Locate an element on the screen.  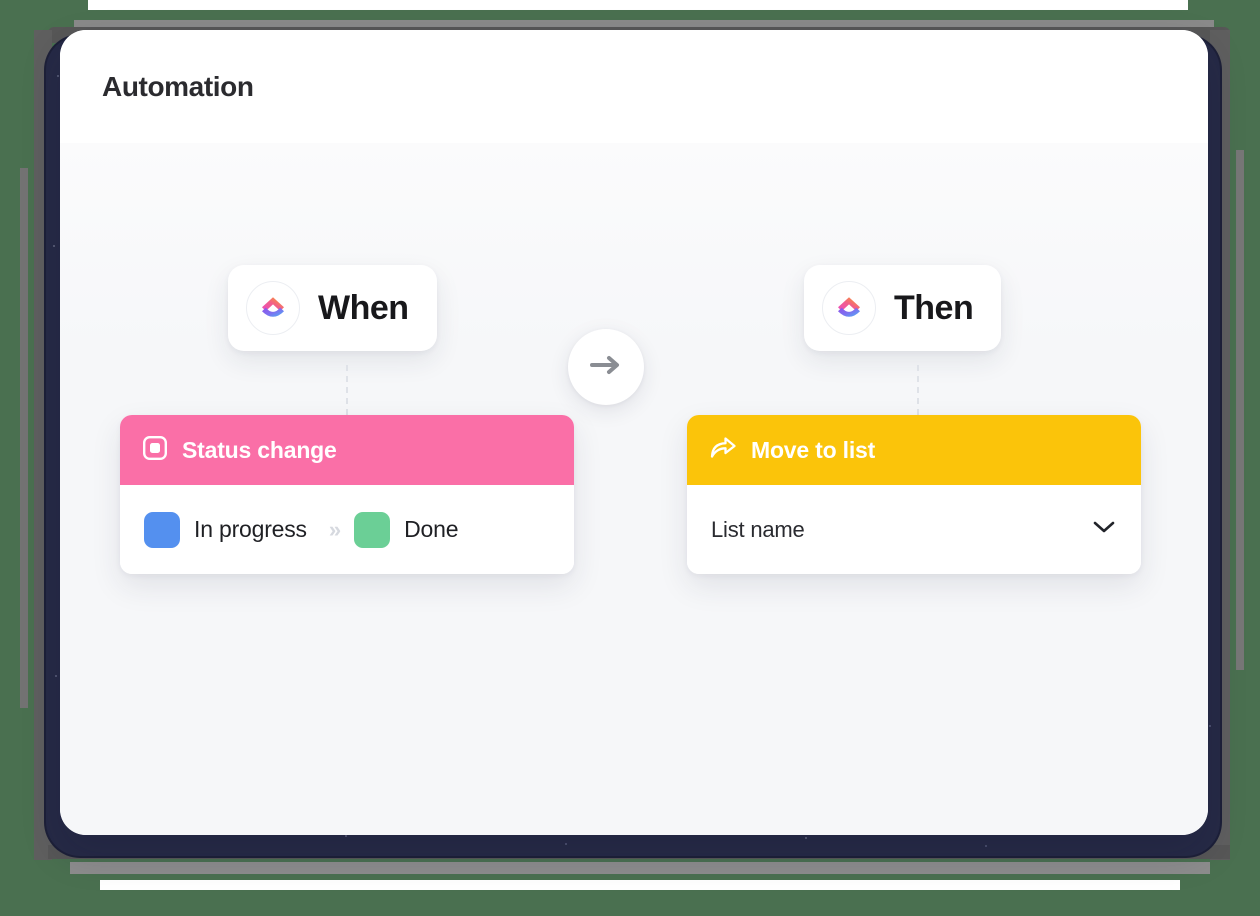
trigger-card-header: Status change is located at coordinates (347, 450).